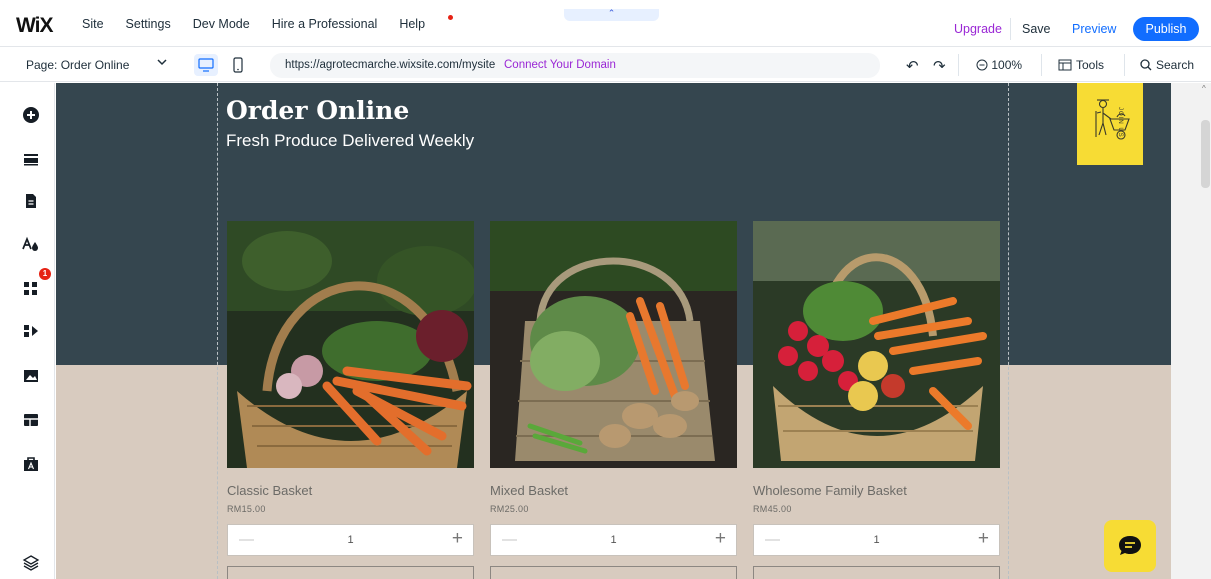  What do you see at coordinates (31, 420) in the screenshot?
I see `cms-icon` at bounding box center [31, 420].